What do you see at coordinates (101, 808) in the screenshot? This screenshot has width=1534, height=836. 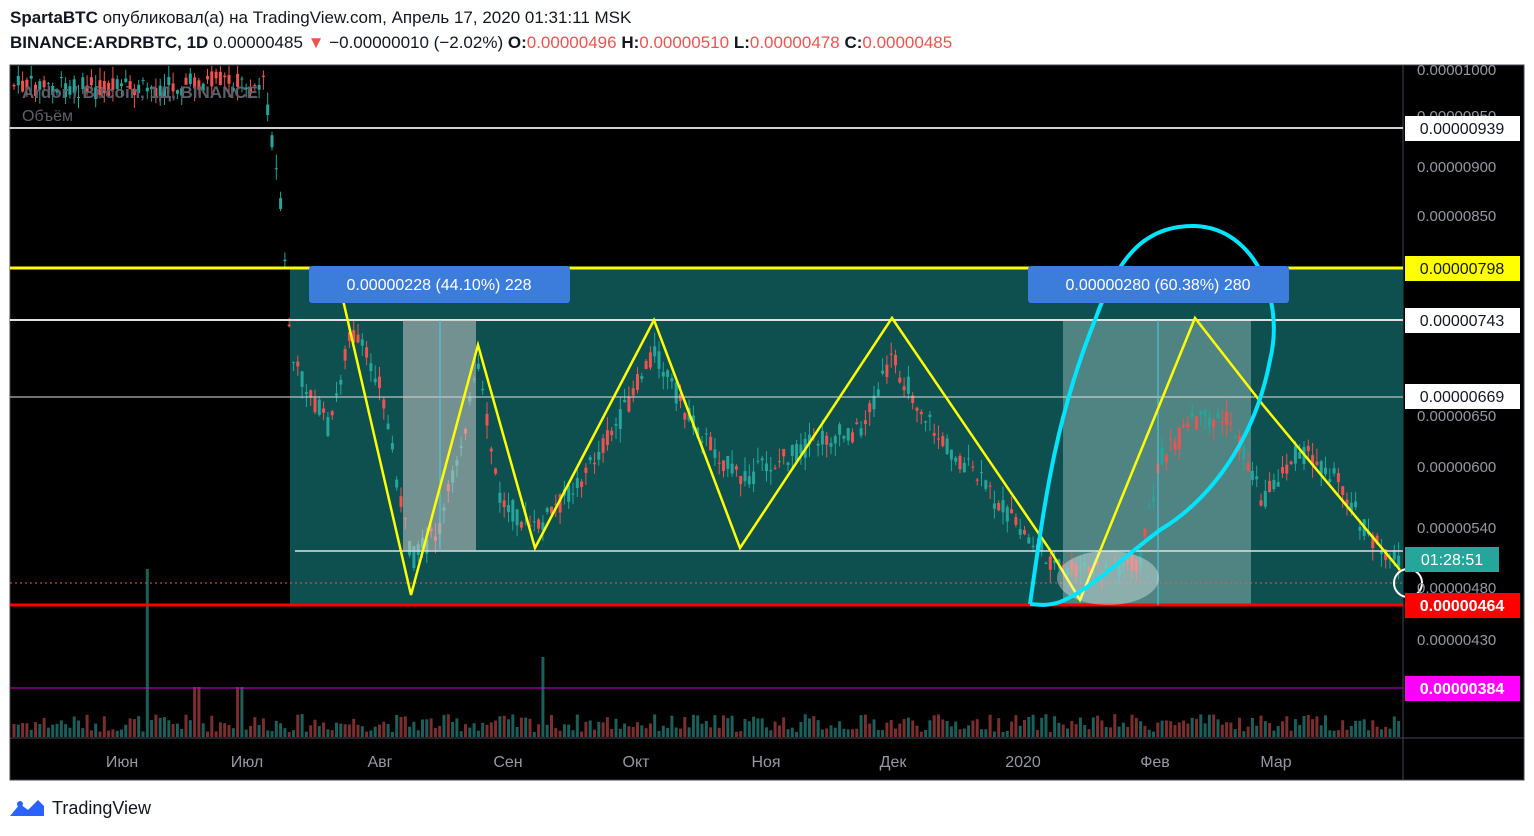 I see `brand-name: TradingView` at bounding box center [101, 808].